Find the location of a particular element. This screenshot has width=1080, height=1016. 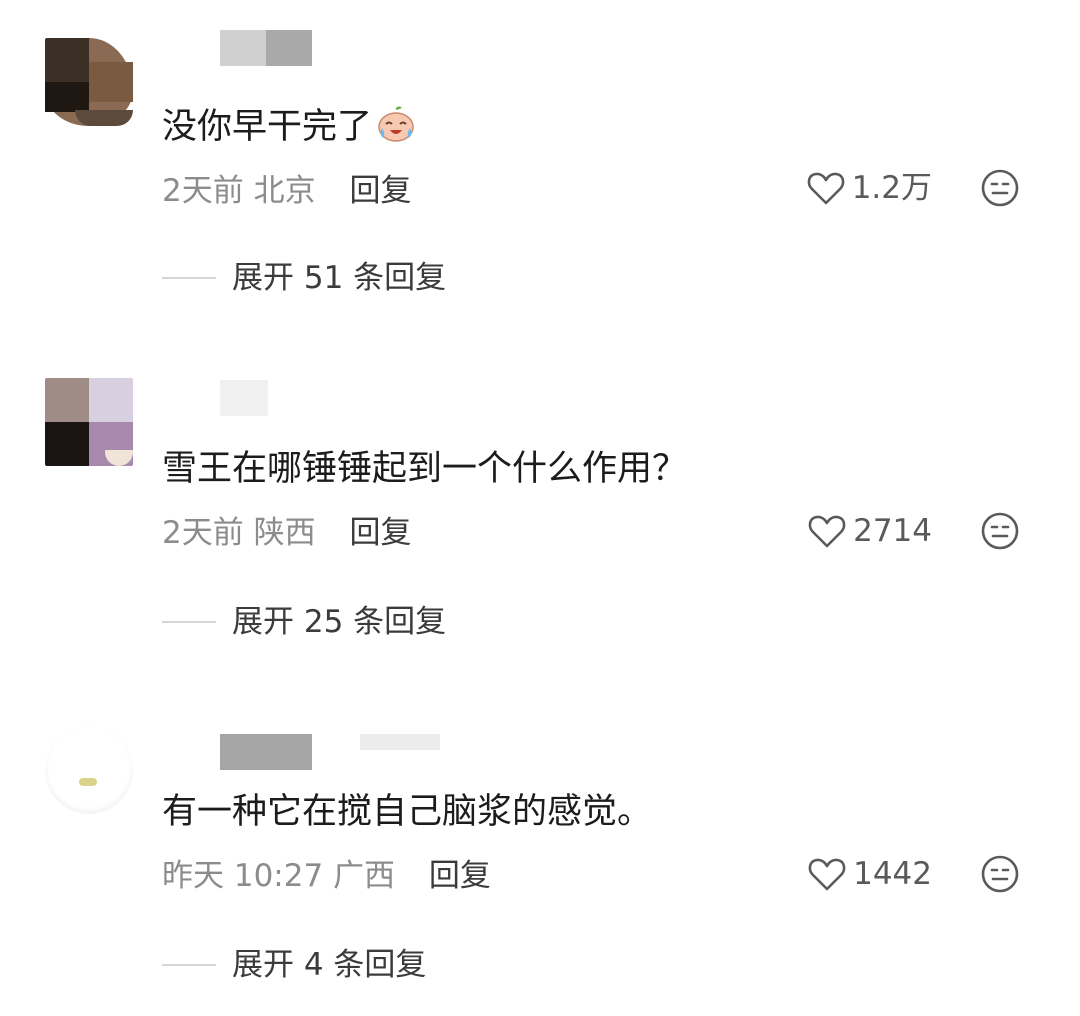

comment-location: 陕西 is located at coordinates (284, 533).